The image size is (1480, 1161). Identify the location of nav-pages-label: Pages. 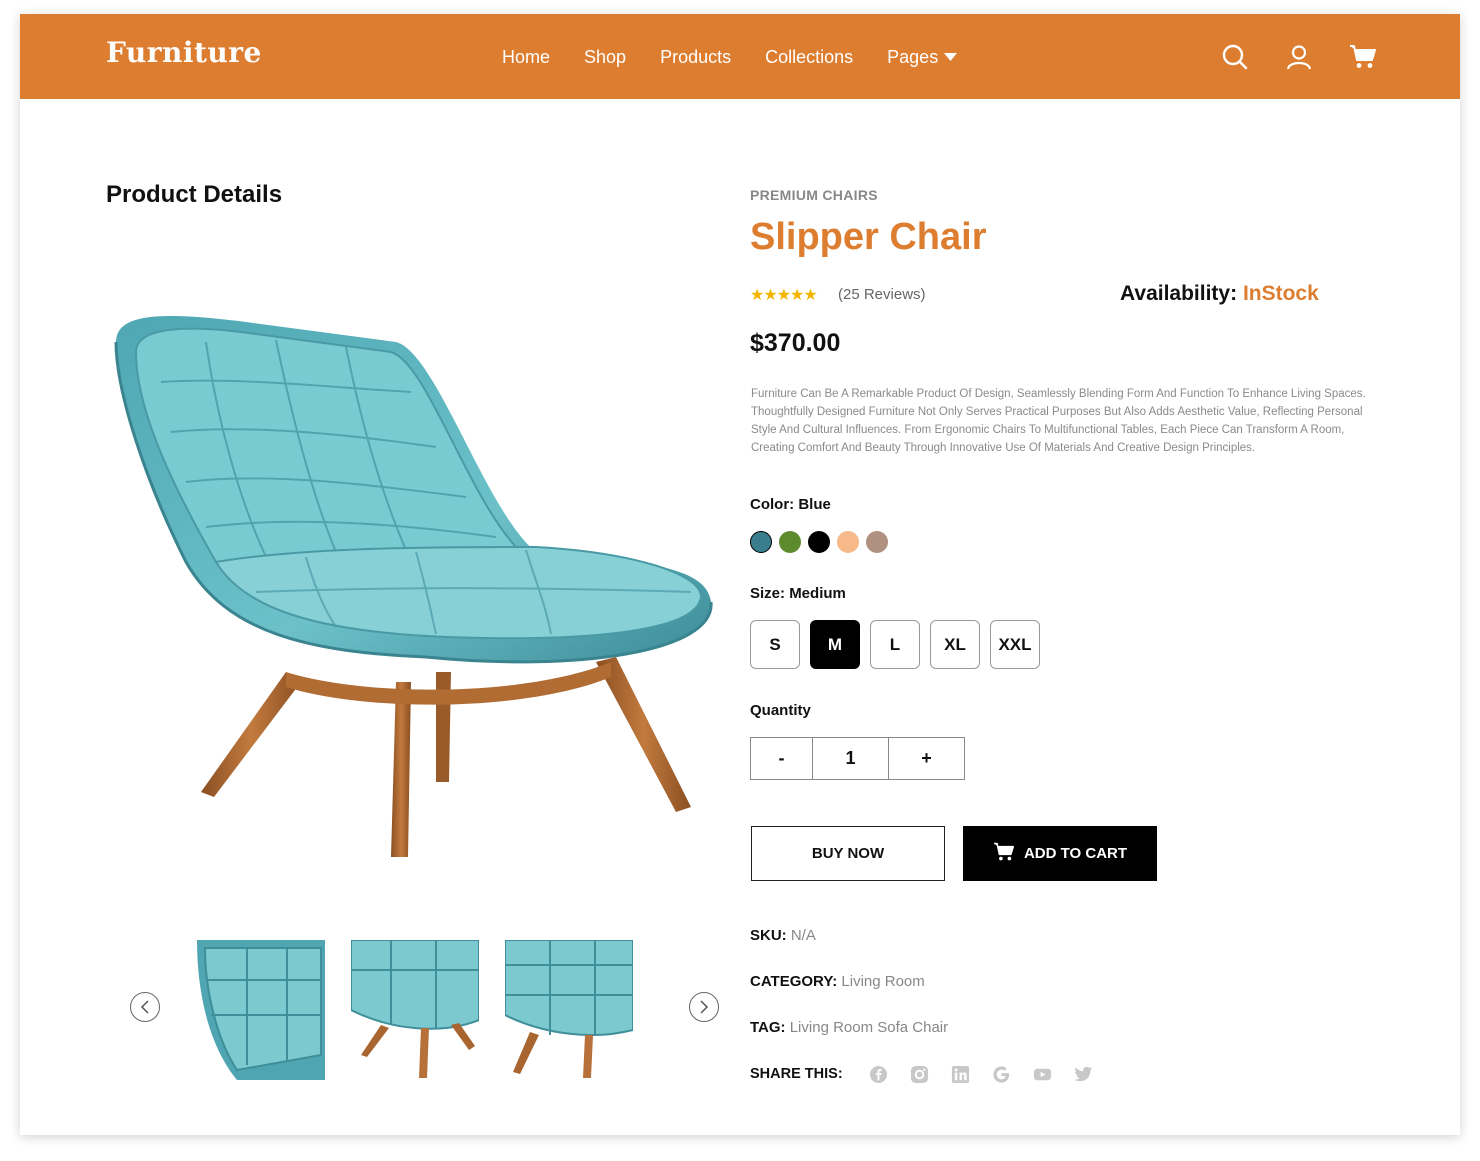
(913, 57).